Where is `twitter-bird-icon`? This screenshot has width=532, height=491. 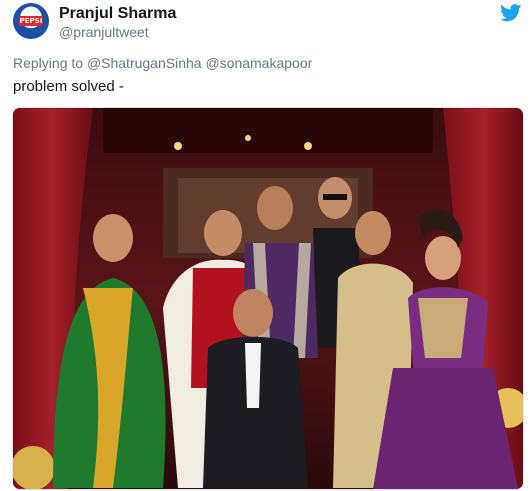 twitter-bird-icon is located at coordinates (511, 13).